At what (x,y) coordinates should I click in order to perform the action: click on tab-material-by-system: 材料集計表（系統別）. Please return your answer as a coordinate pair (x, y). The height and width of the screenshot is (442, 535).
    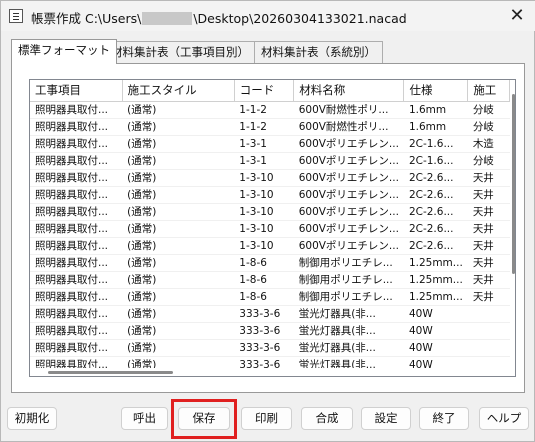
    Looking at the image, I should click on (318, 52).